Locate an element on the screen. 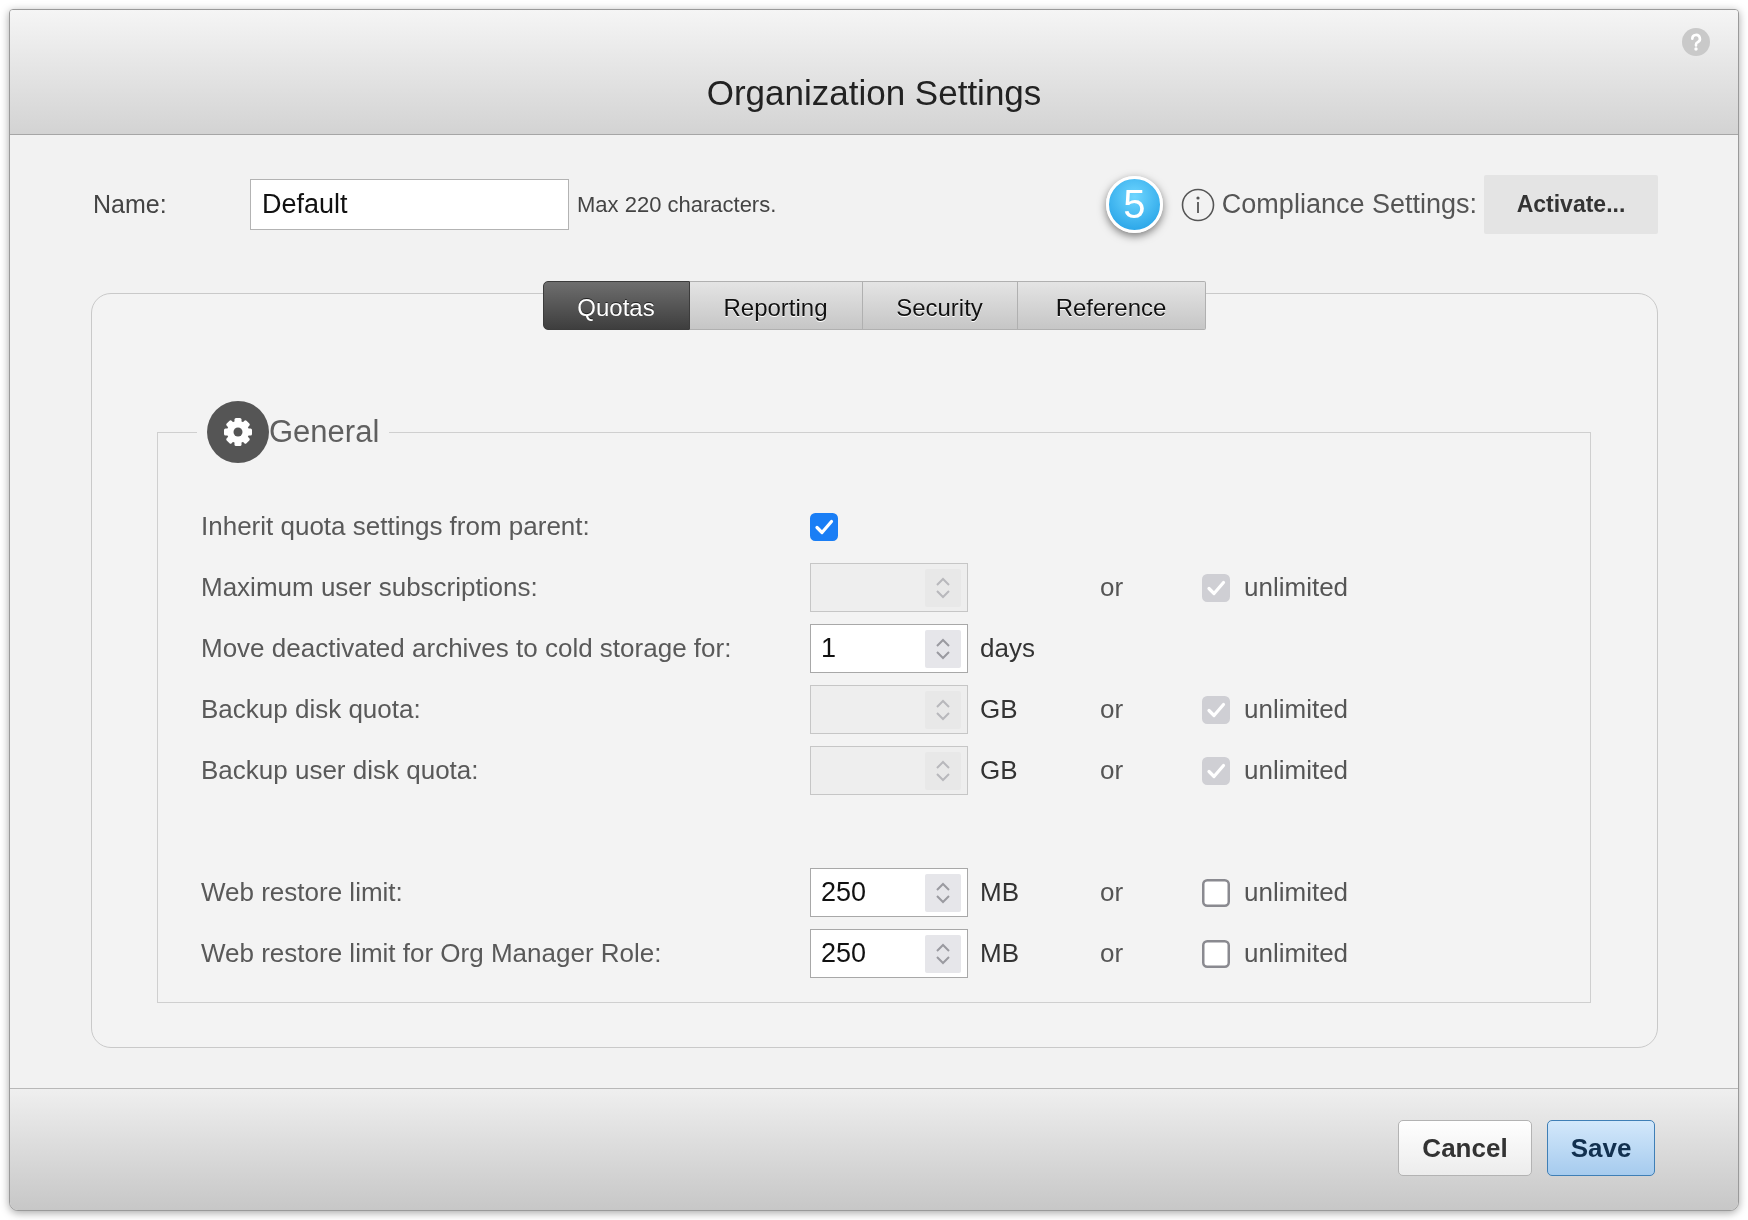 The image size is (1748, 1220). field-label: Backup user disk quota: is located at coordinates (340, 770).